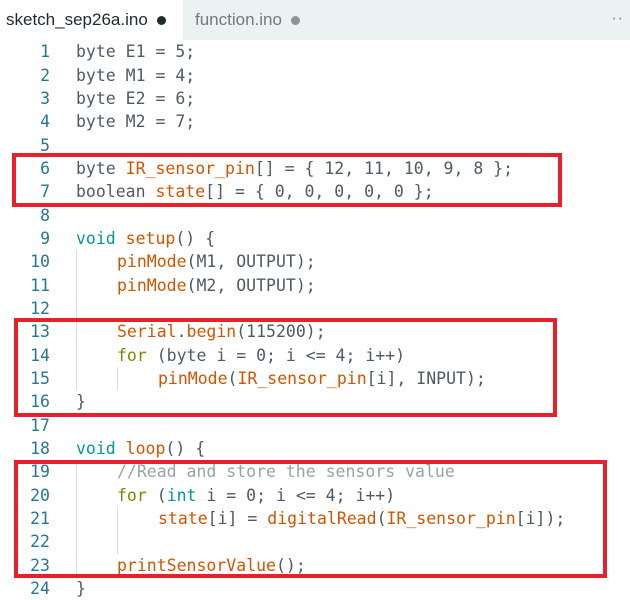  I want to click on line-number: 4, so click(45, 122).